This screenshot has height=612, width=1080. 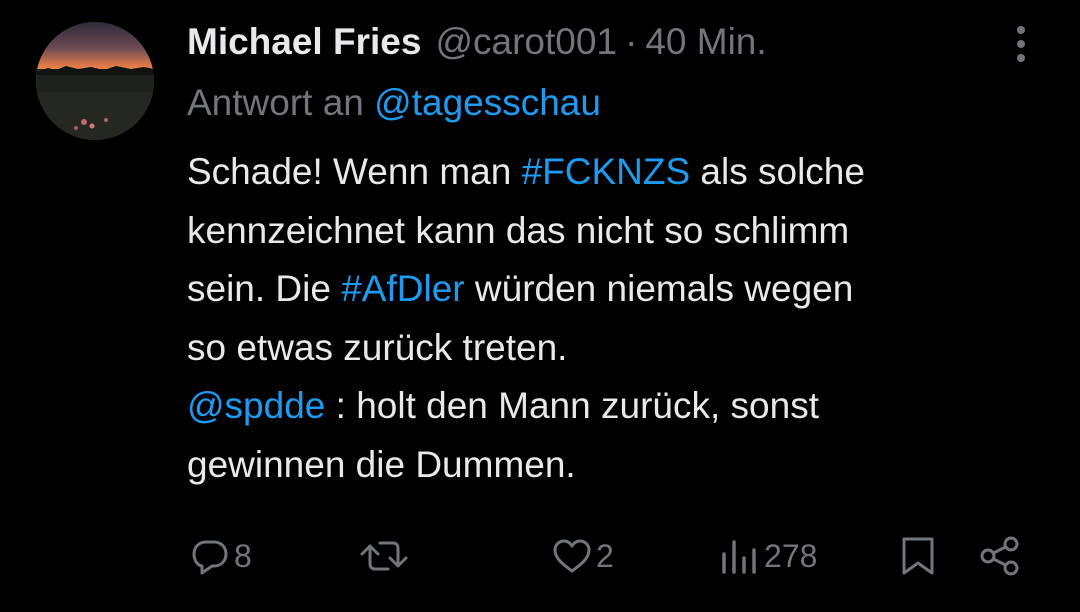 I want to click on text-segment: sein. Die, so click(x=264, y=288).